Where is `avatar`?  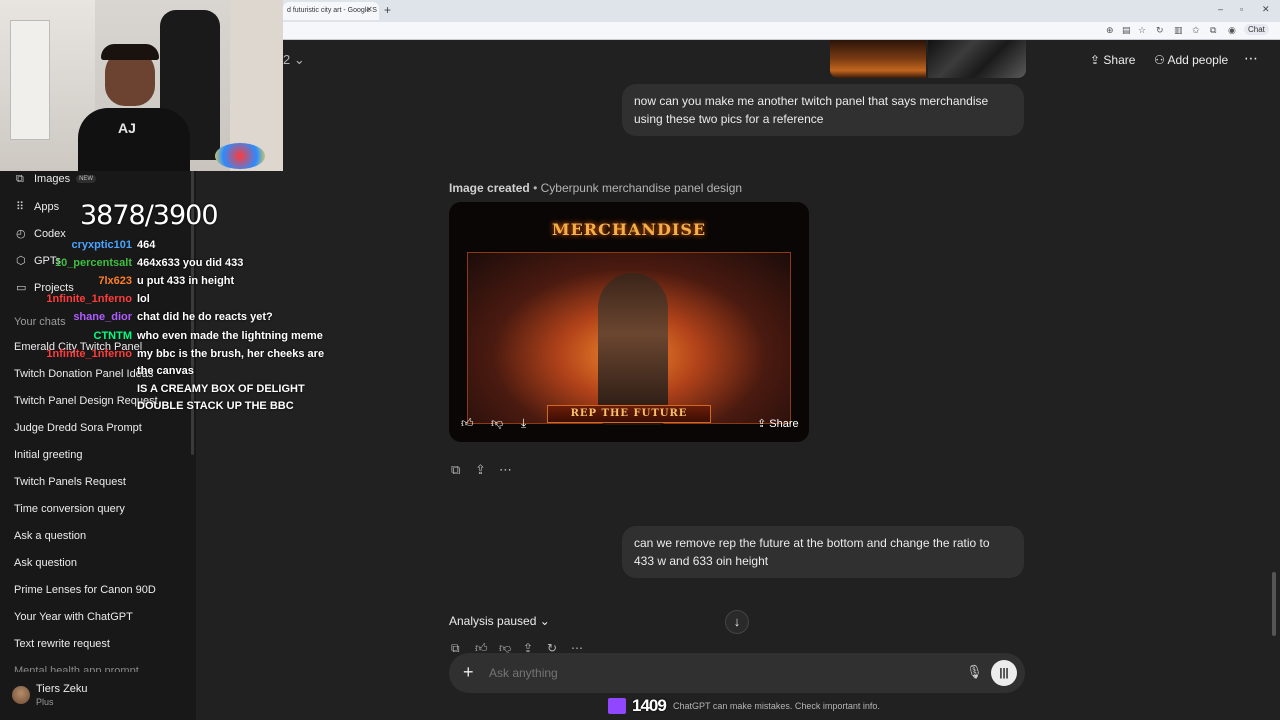
avatar is located at coordinates (21, 695).